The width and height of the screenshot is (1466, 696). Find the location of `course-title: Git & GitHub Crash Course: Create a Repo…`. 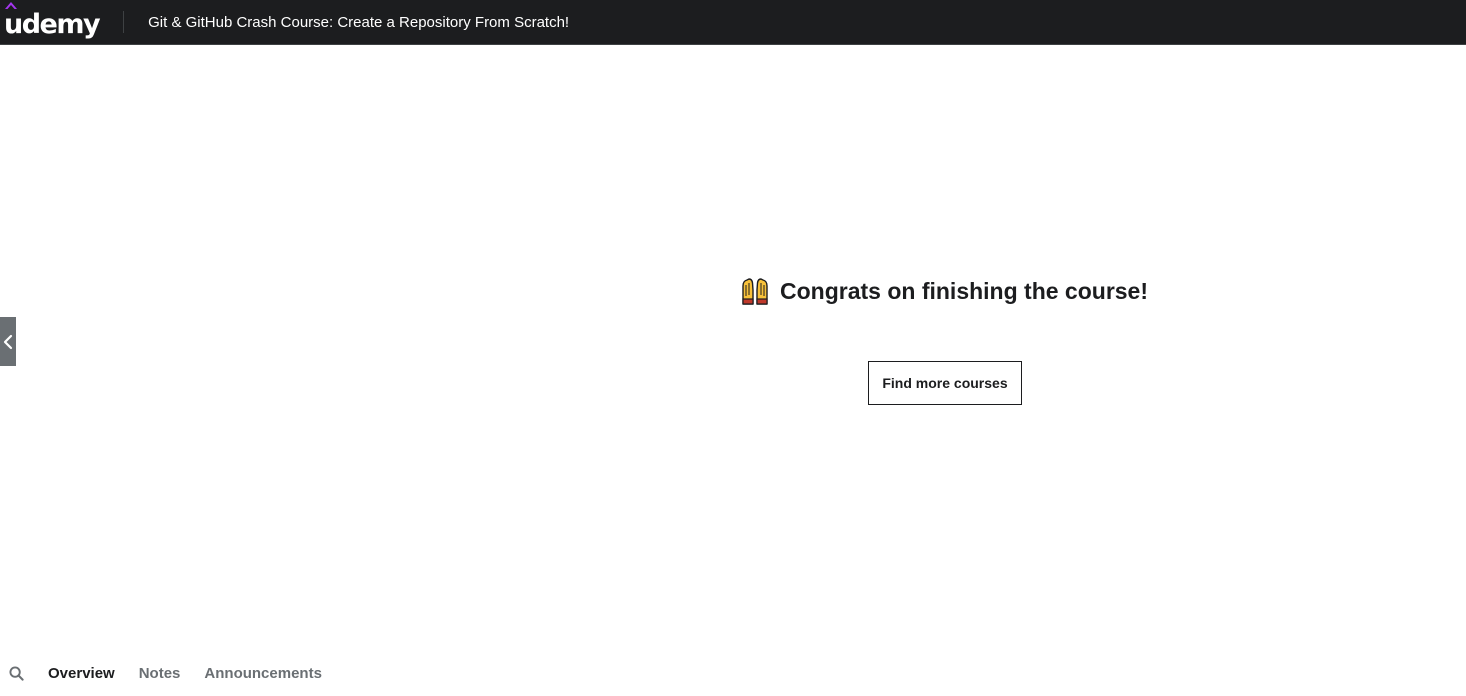

course-title: Git & GitHub Crash Course: Create a Repo… is located at coordinates (358, 22).